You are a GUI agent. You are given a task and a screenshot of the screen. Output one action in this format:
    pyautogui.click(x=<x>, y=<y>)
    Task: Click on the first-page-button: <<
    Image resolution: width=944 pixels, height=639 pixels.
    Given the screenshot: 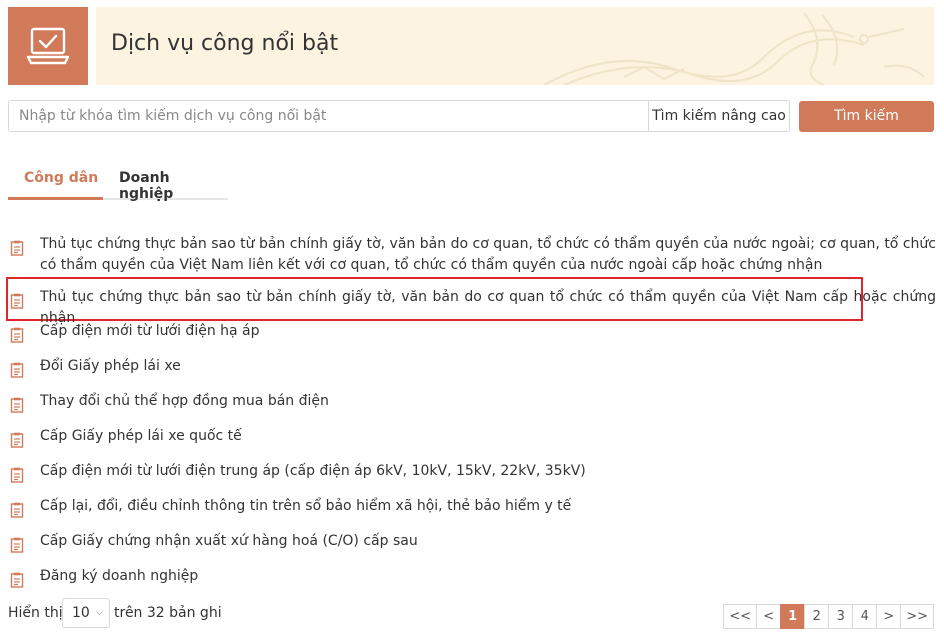 What is the action you would take?
    pyautogui.click(x=740, y=616)
    